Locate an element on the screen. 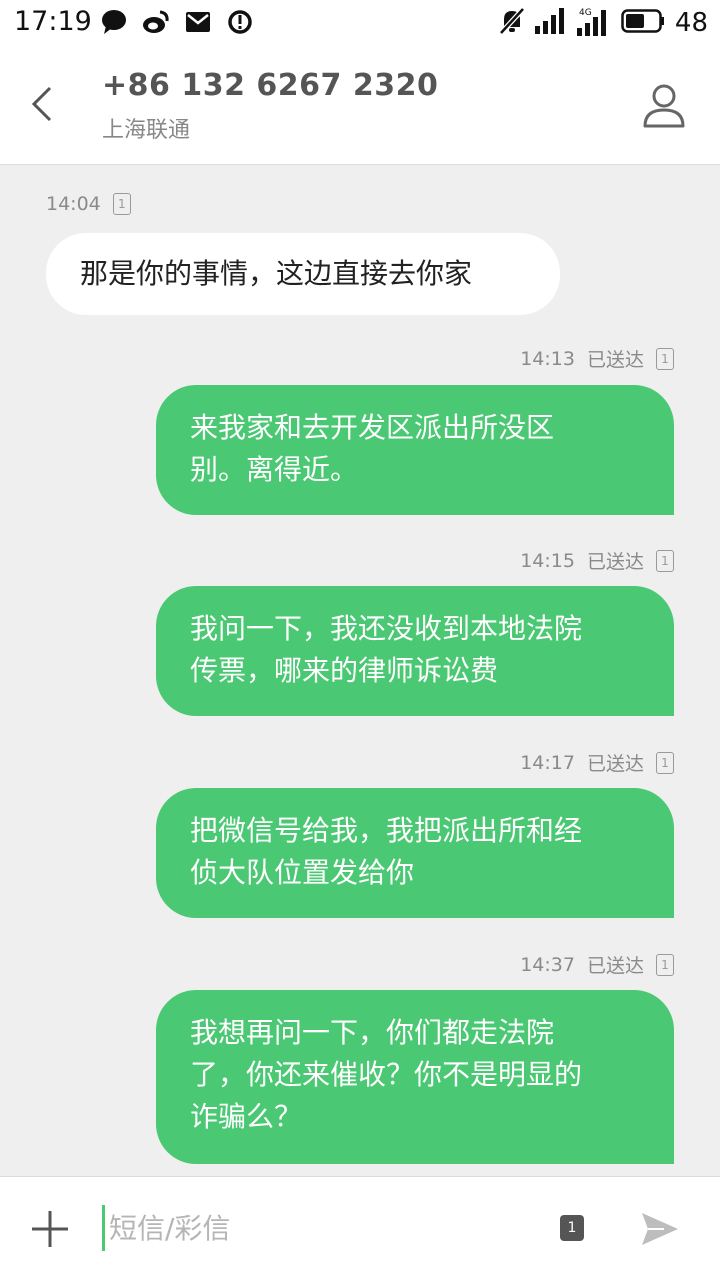 Image resolution: width=720 pixels, height=1281 pixels. send-button is located at coordinates (660, 1229).